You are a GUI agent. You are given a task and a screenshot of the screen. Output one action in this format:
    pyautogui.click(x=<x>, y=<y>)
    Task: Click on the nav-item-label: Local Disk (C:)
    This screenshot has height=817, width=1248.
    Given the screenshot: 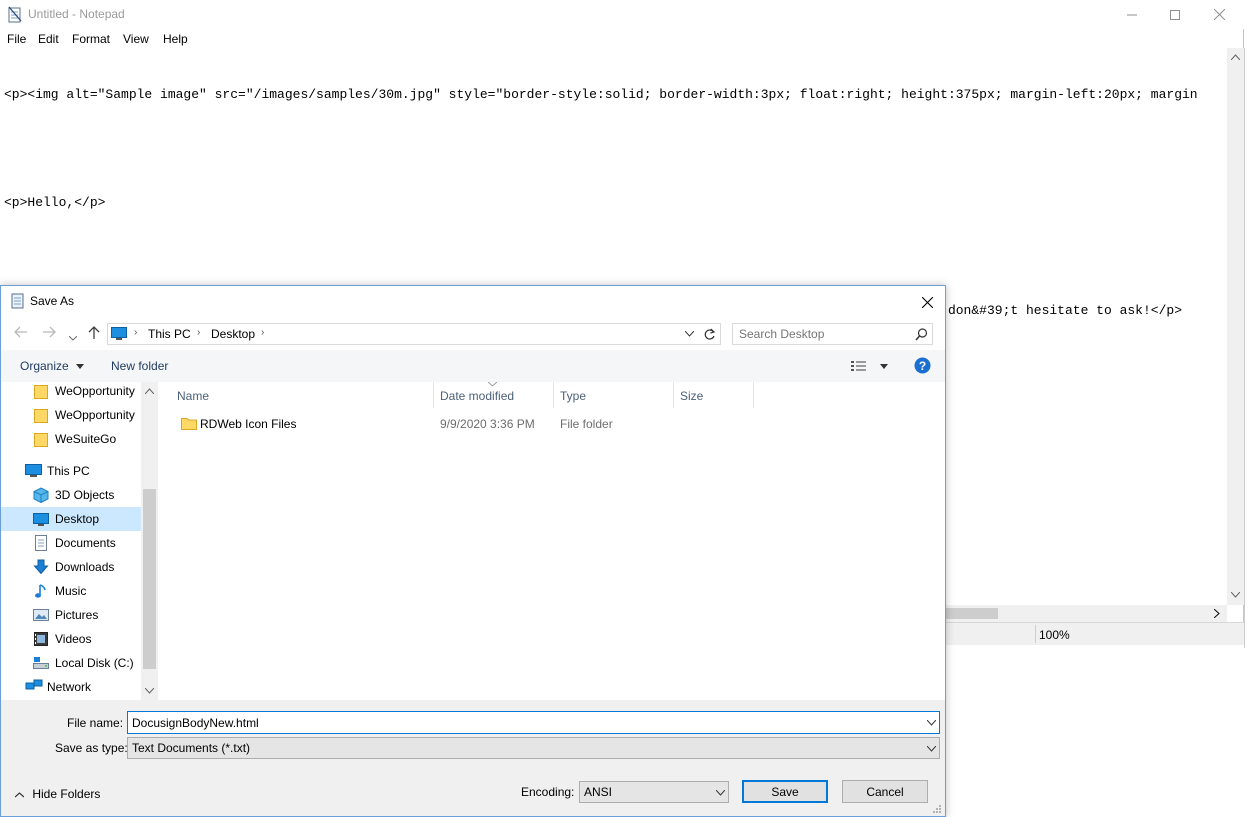 What is the action you would take?
    pyautogui.click(x=94, y=663)
    